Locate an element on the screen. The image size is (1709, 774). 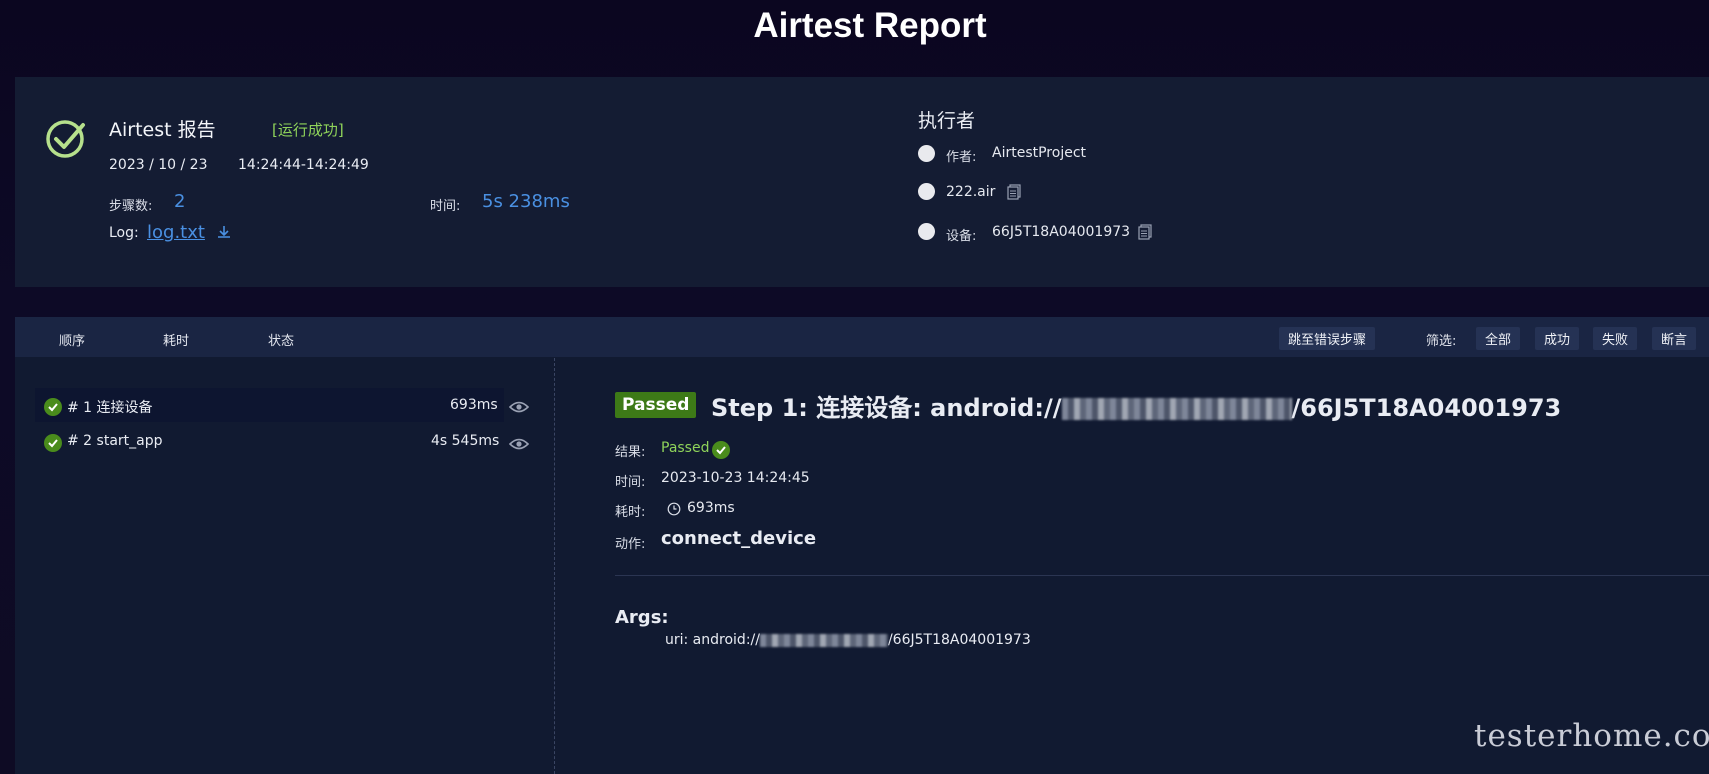
author-label: 作者: is located at coordinates (961, 157).